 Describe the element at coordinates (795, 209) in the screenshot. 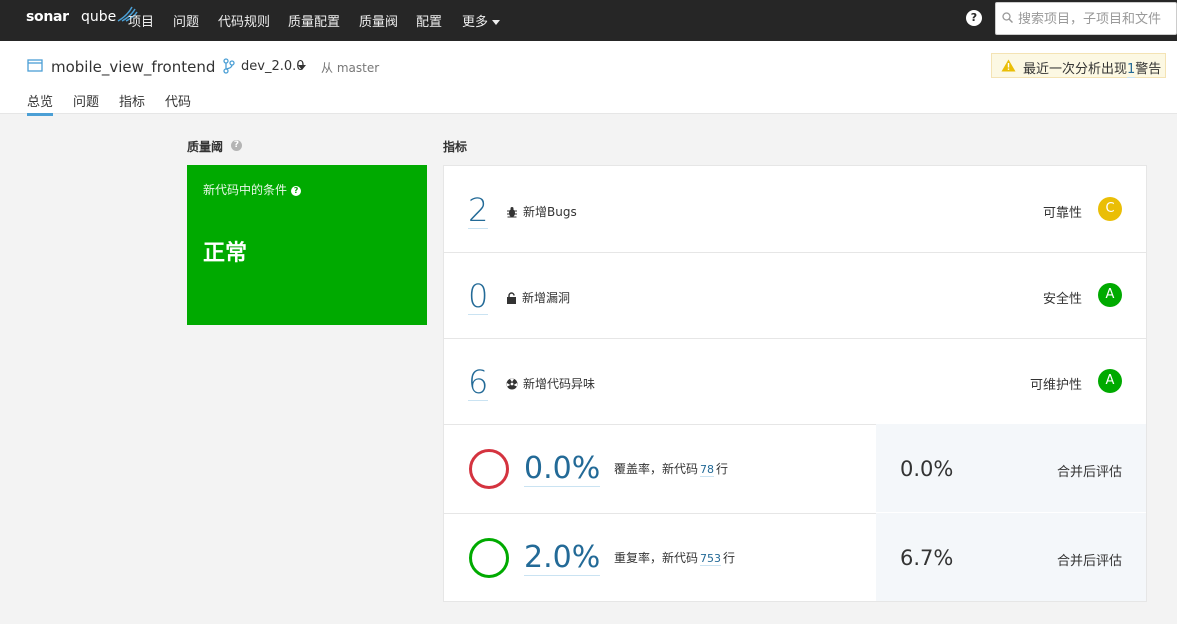

I see `measure-row-bugs: 2 新增Bugs 可靠性 C` at that location.